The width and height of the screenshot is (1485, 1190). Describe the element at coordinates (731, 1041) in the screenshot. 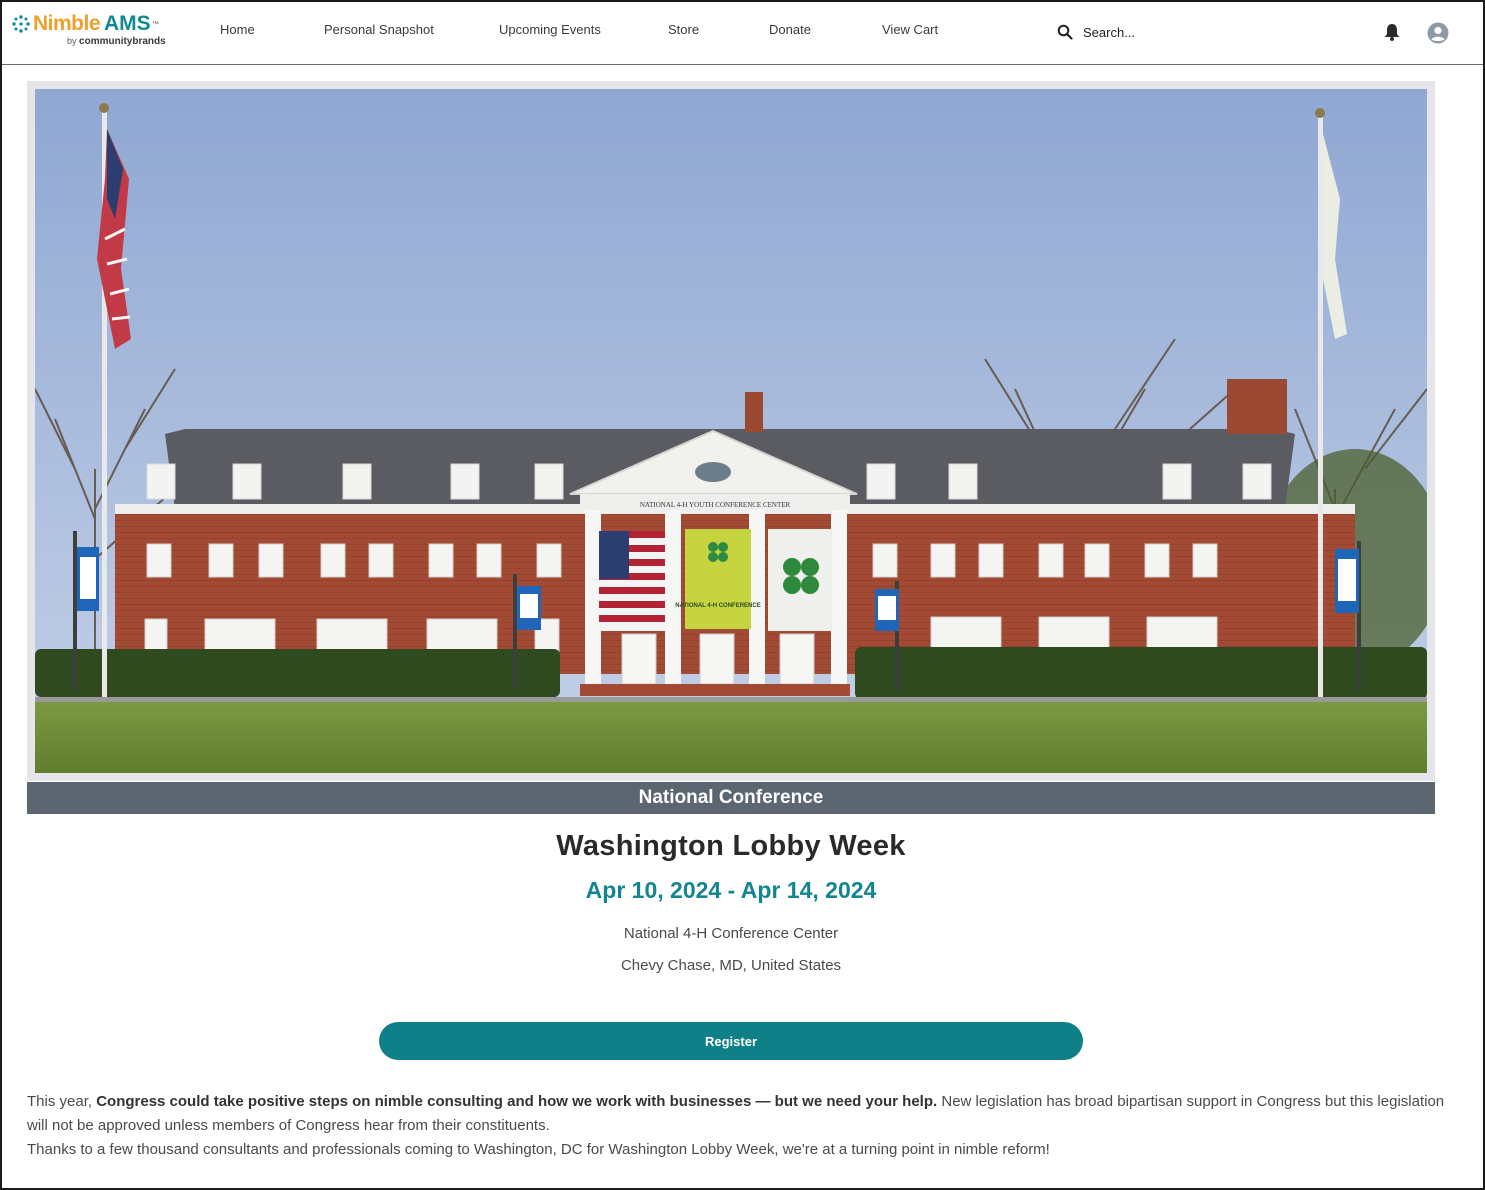

I see `register-button: Register` at that location.